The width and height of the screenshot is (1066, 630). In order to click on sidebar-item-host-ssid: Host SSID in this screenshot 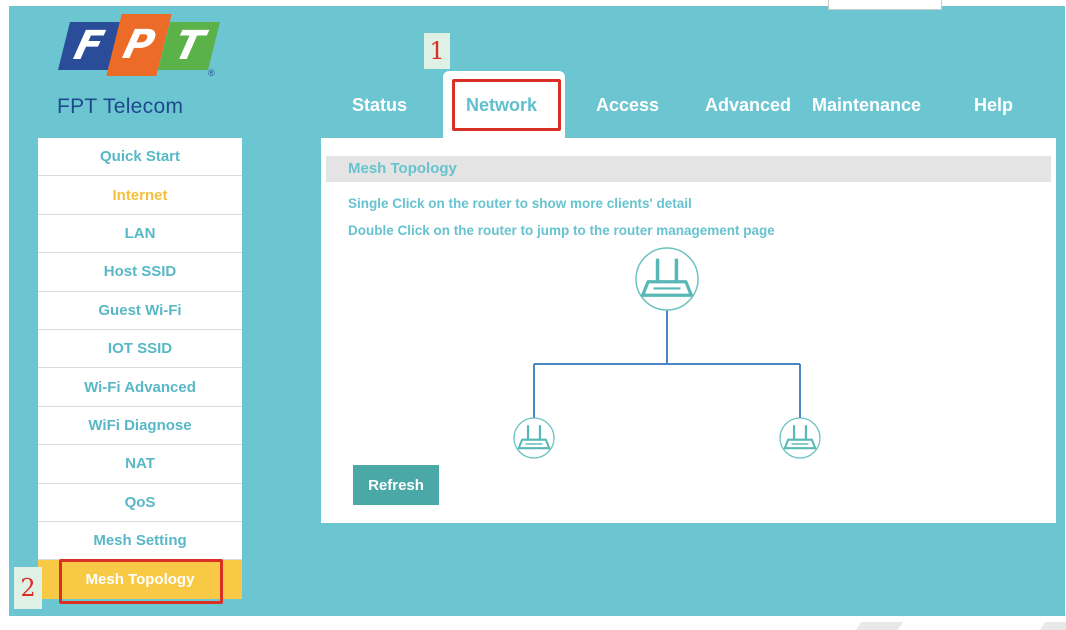, I will do `click(140, 272)`.